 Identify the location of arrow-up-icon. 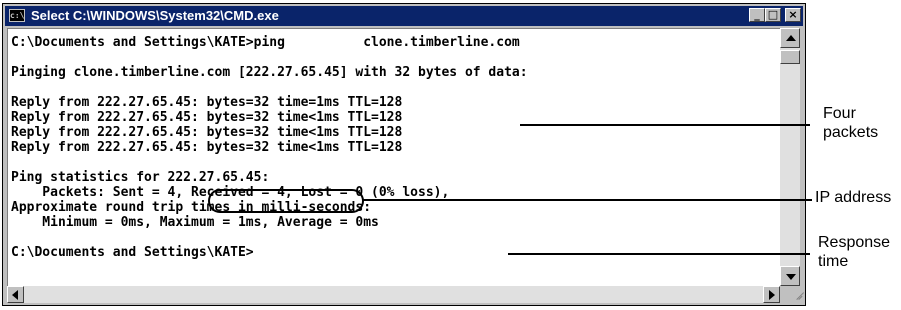
(791, 38).